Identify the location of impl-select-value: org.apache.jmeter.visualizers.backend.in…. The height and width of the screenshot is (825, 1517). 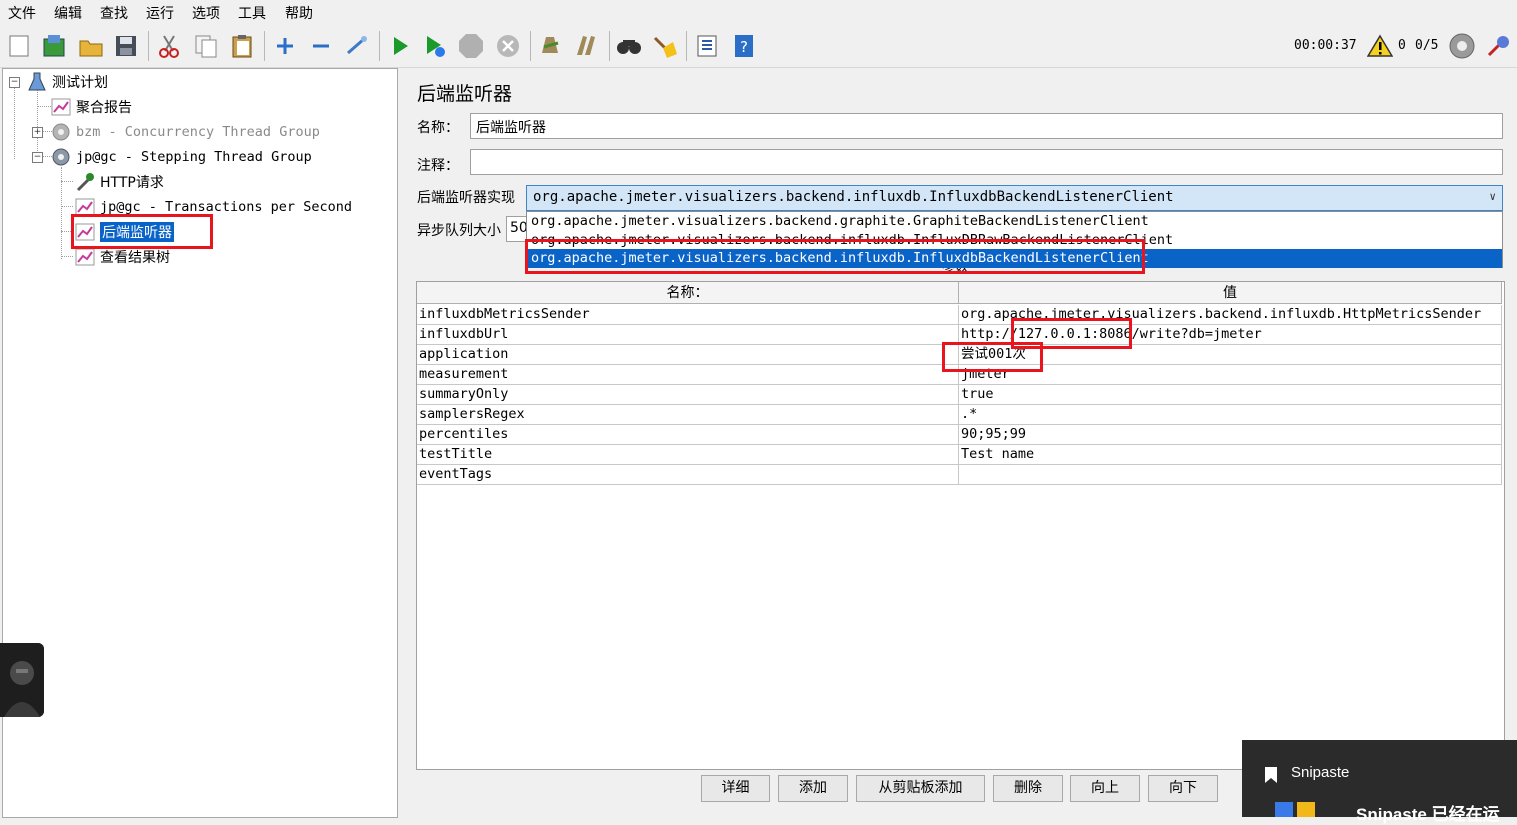
(853, 197).